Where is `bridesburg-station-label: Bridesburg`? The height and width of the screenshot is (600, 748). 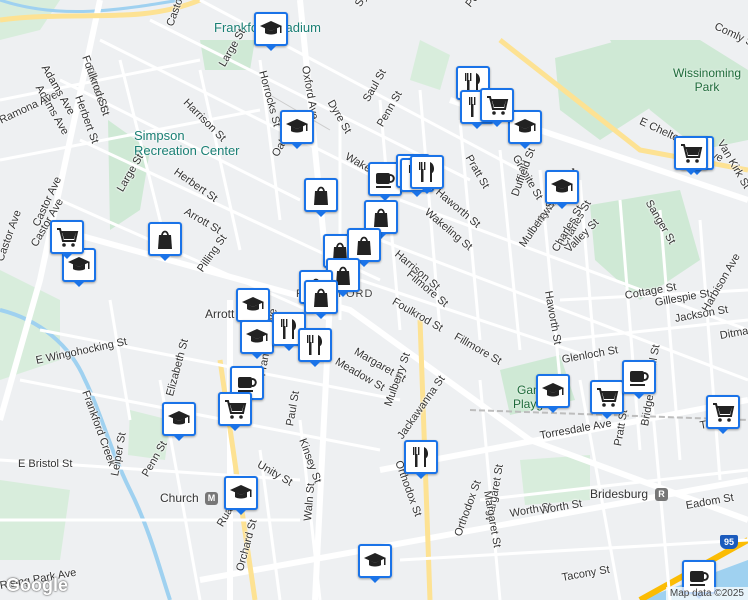 bridesburg-station-label: Bridesburg is located at coordinates (619, 494).